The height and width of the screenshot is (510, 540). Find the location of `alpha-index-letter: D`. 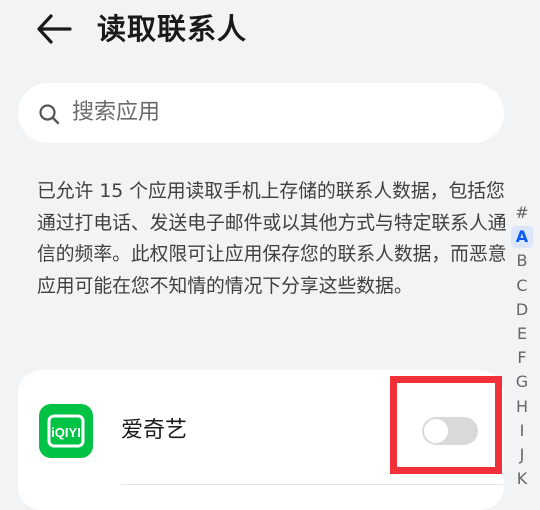

alpha-index-letter: D is located at coordinates (522, 309).